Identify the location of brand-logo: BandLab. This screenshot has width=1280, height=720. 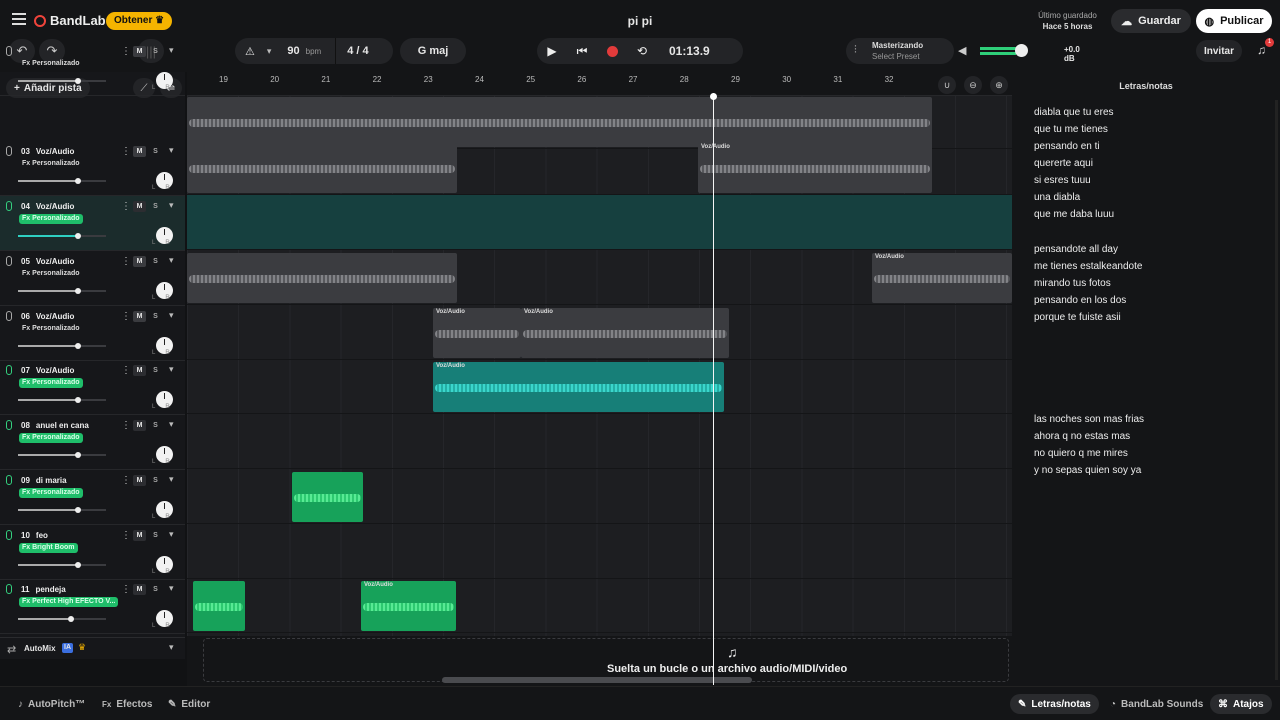
(70, 20).